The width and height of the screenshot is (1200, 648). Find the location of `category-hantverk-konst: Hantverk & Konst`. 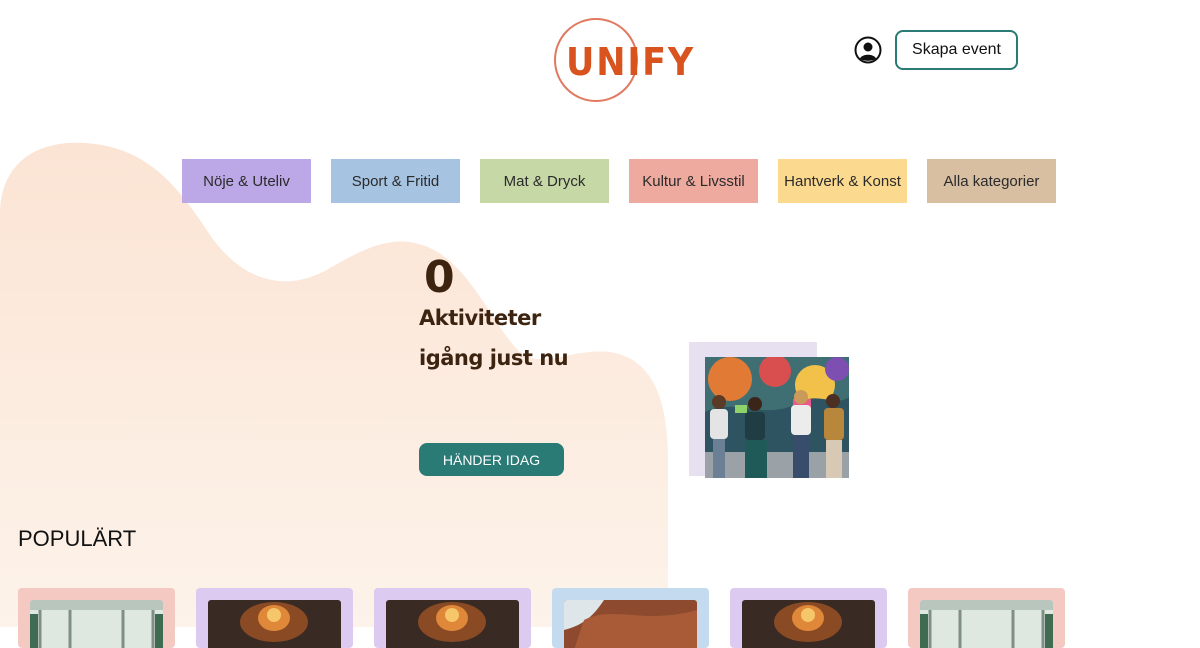

category-hantverk-konst: Hantverk & Konst is located at coordinates (842, 181).